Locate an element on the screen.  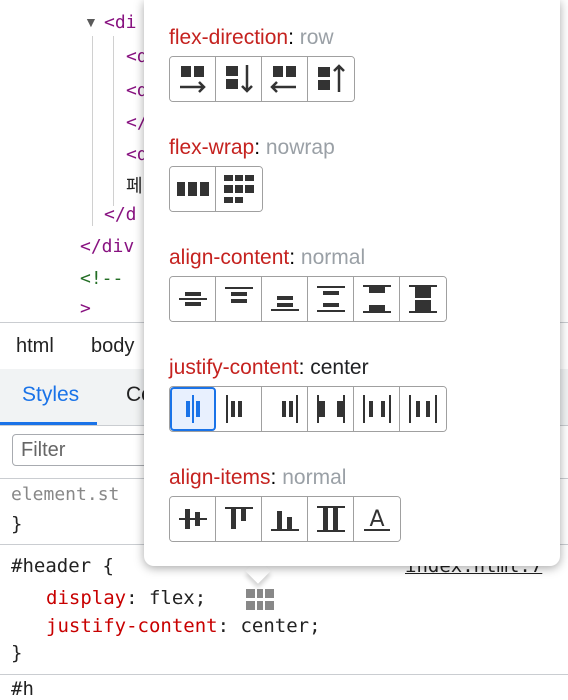
justify-content-space-evenly-icon is located at coordinates (423, 409).